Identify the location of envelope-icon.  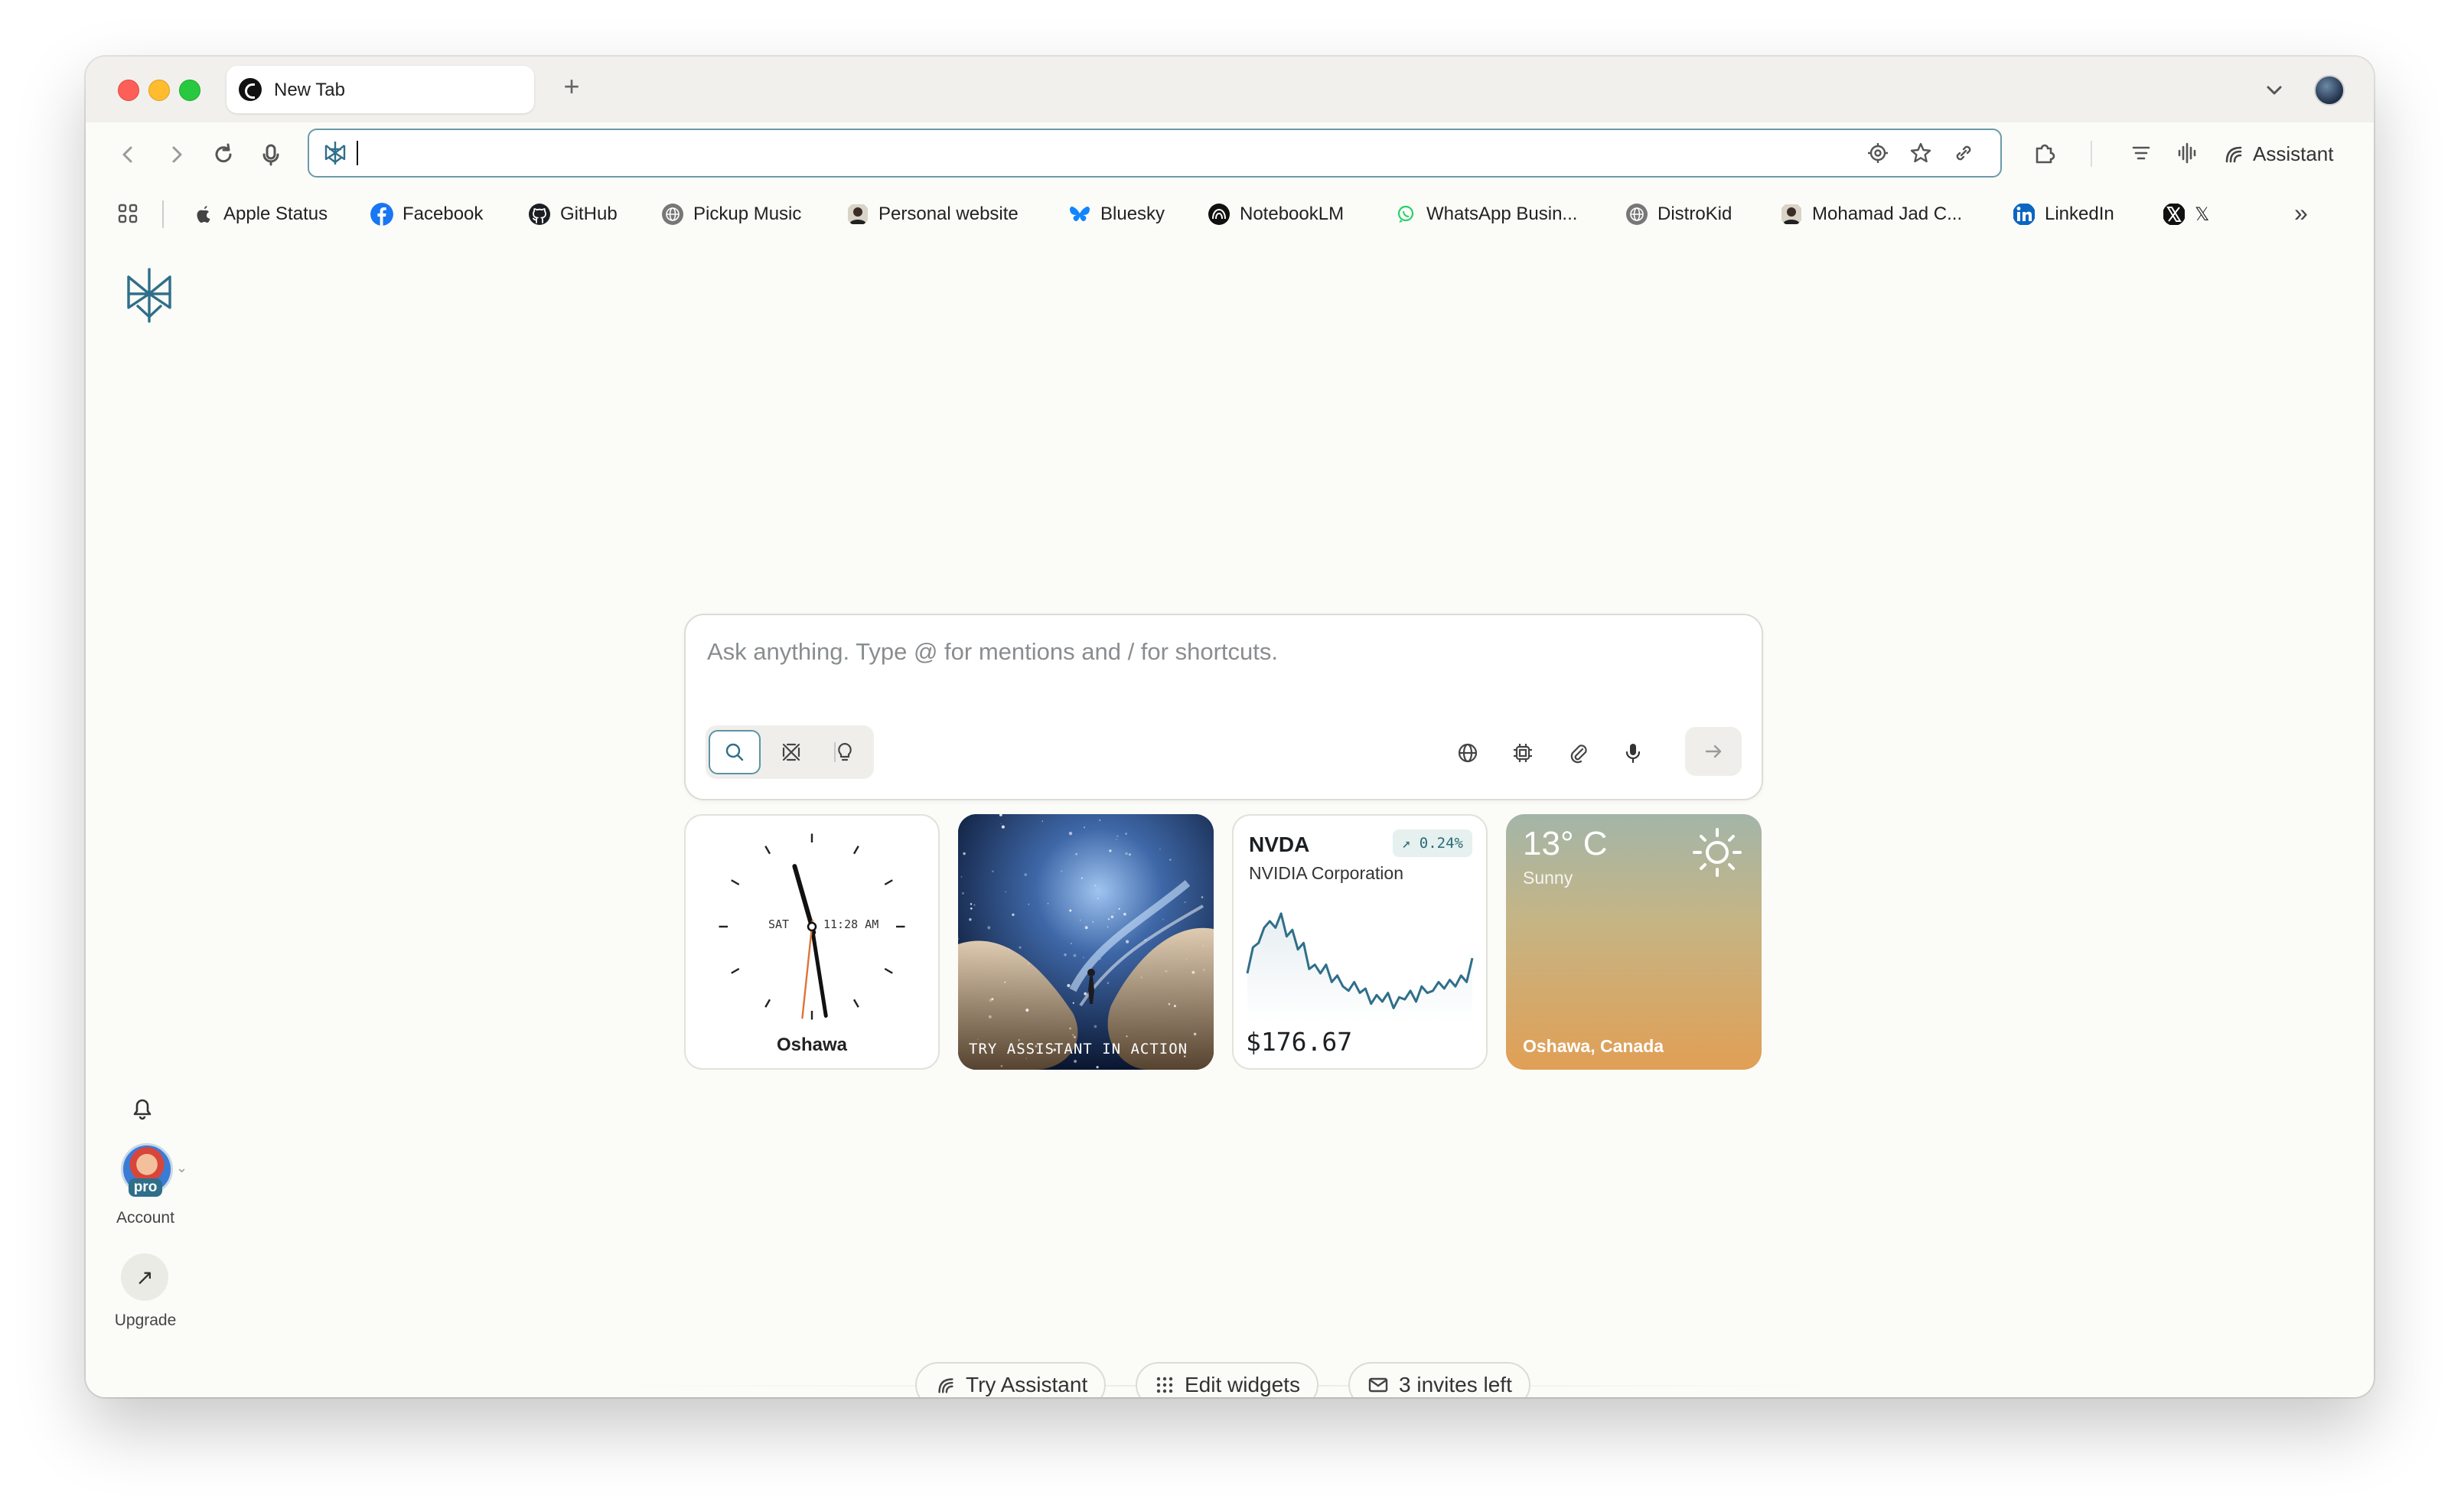
(1378, 1385).